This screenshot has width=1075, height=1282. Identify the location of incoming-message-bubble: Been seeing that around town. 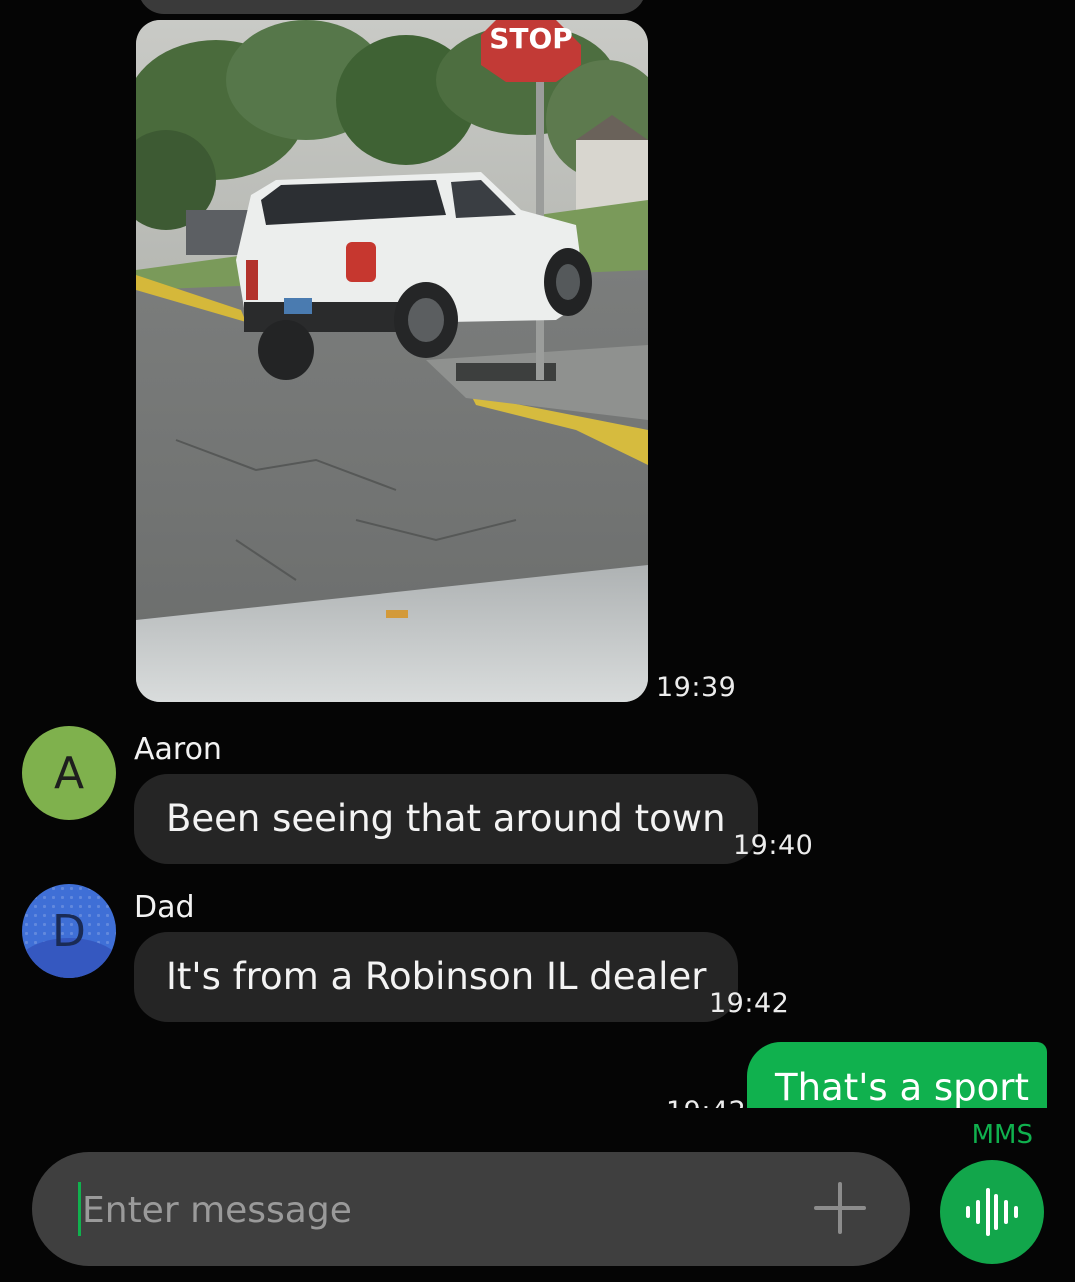
(446, 819).